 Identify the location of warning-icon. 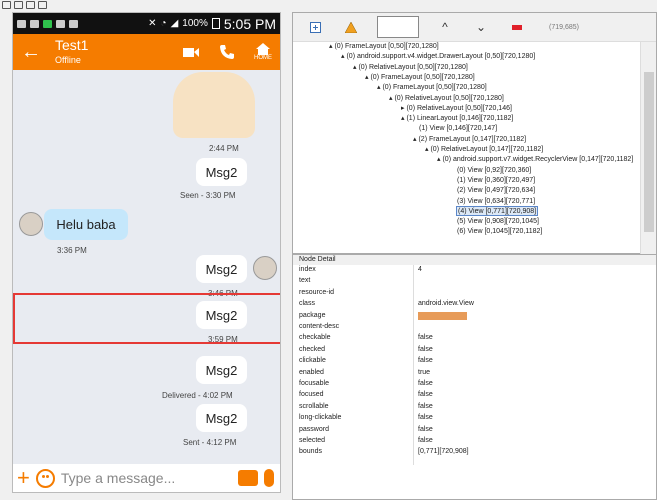
(351, 27).